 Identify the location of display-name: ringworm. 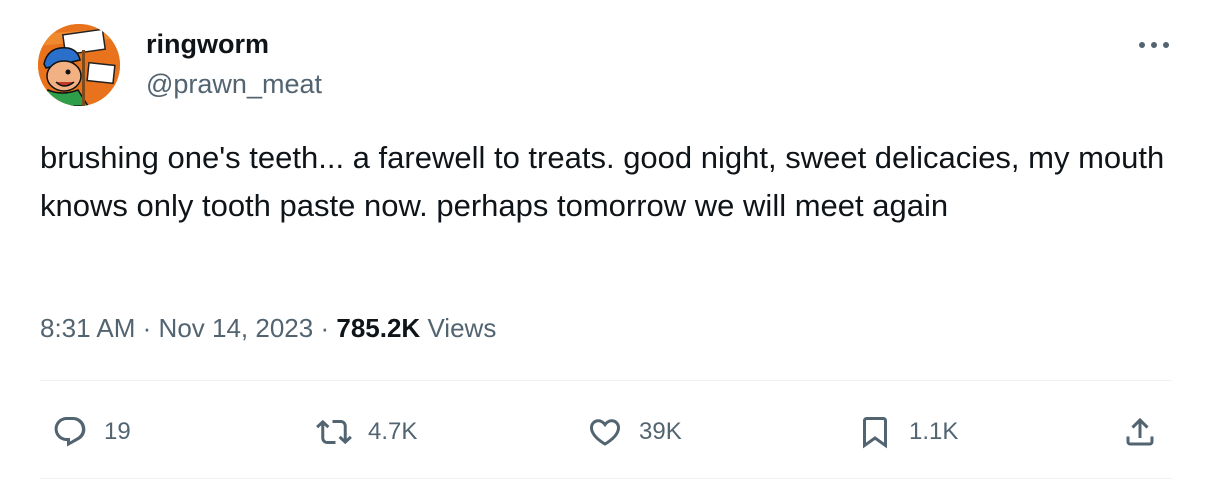
(207, 44).